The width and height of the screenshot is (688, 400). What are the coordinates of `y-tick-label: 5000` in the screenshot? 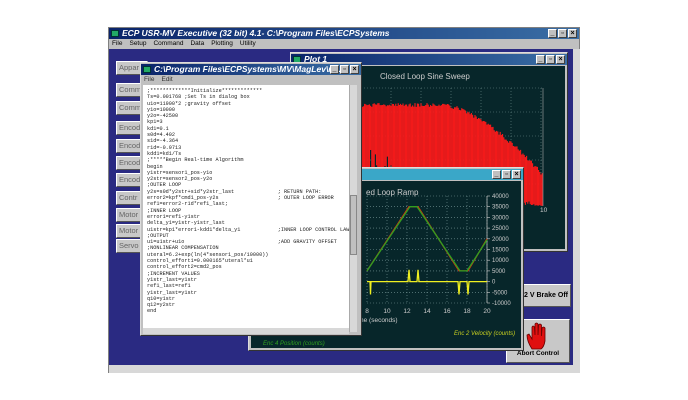 It's located at (499, 272).